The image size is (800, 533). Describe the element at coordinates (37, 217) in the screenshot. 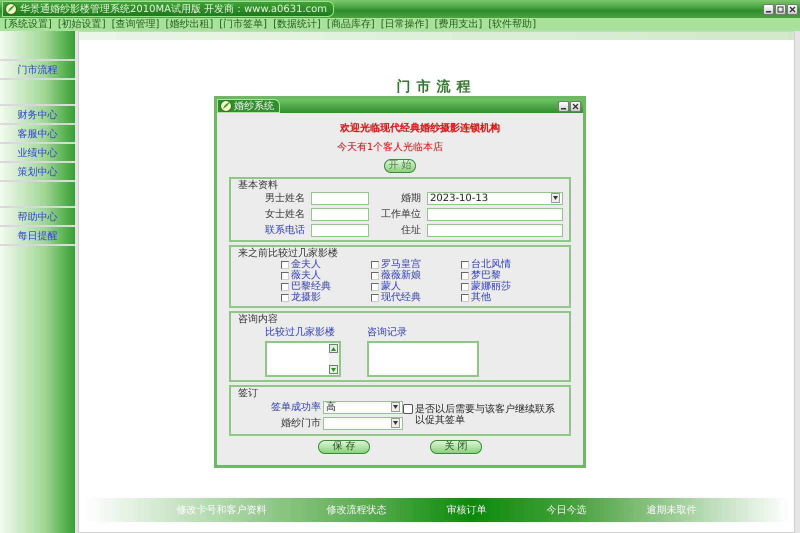

I see `sidebar-item: 帮助中心` at that location.